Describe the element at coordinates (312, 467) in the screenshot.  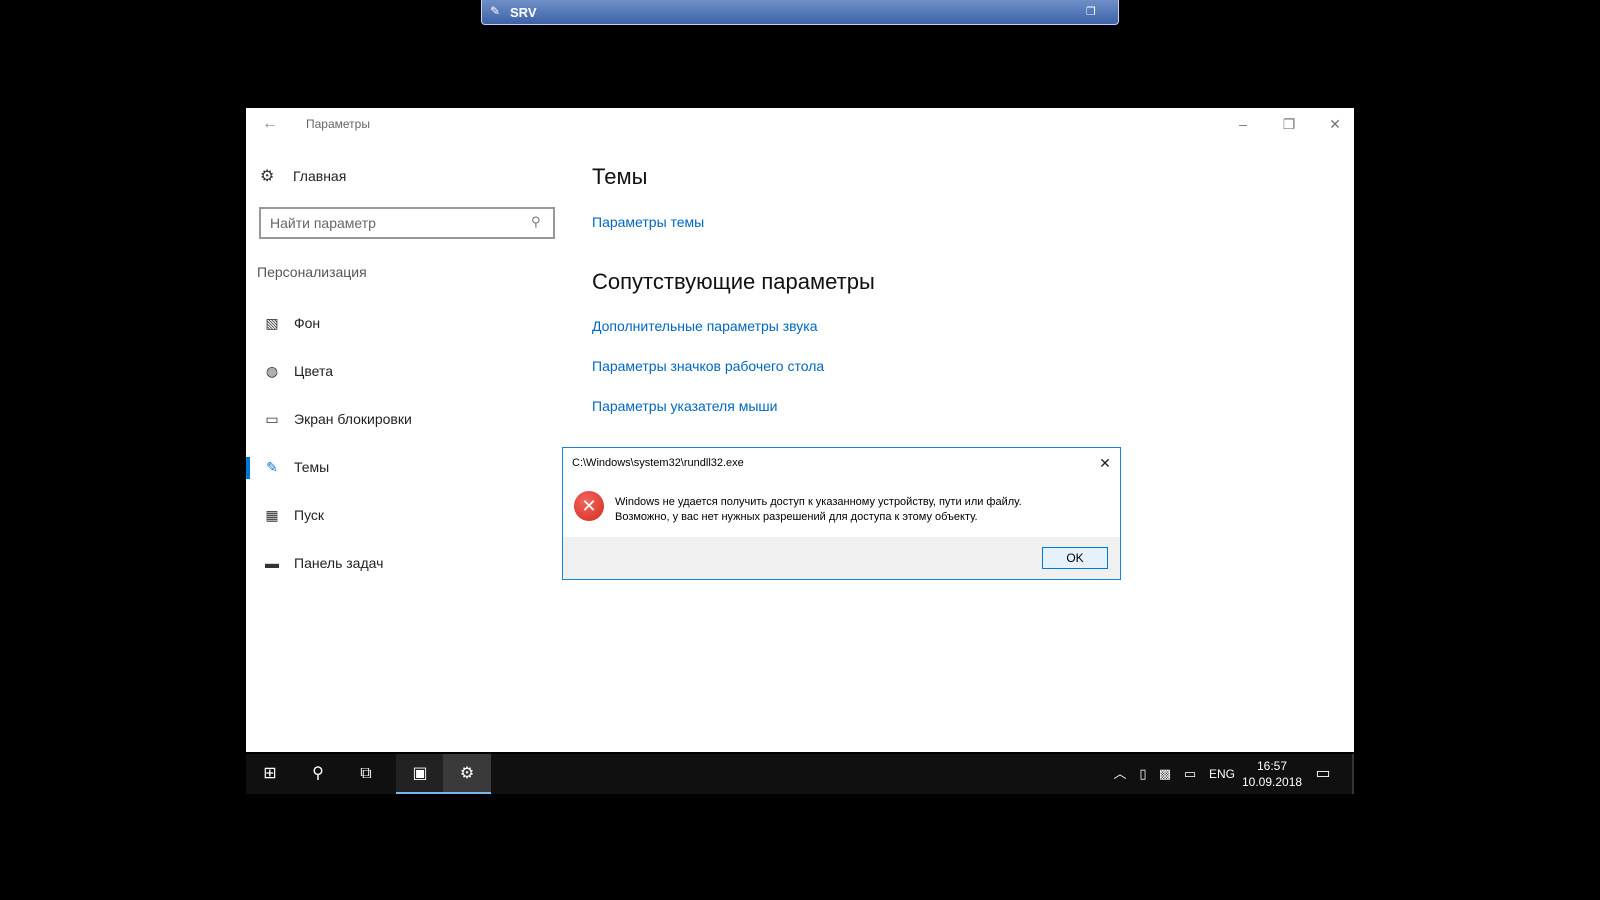
I see `nav-item-label: Темы` at that location.